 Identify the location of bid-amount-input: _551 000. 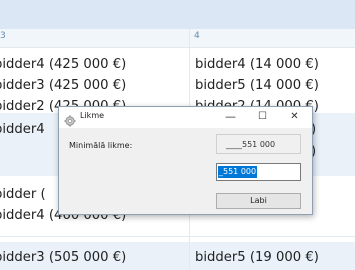
(258, 172).